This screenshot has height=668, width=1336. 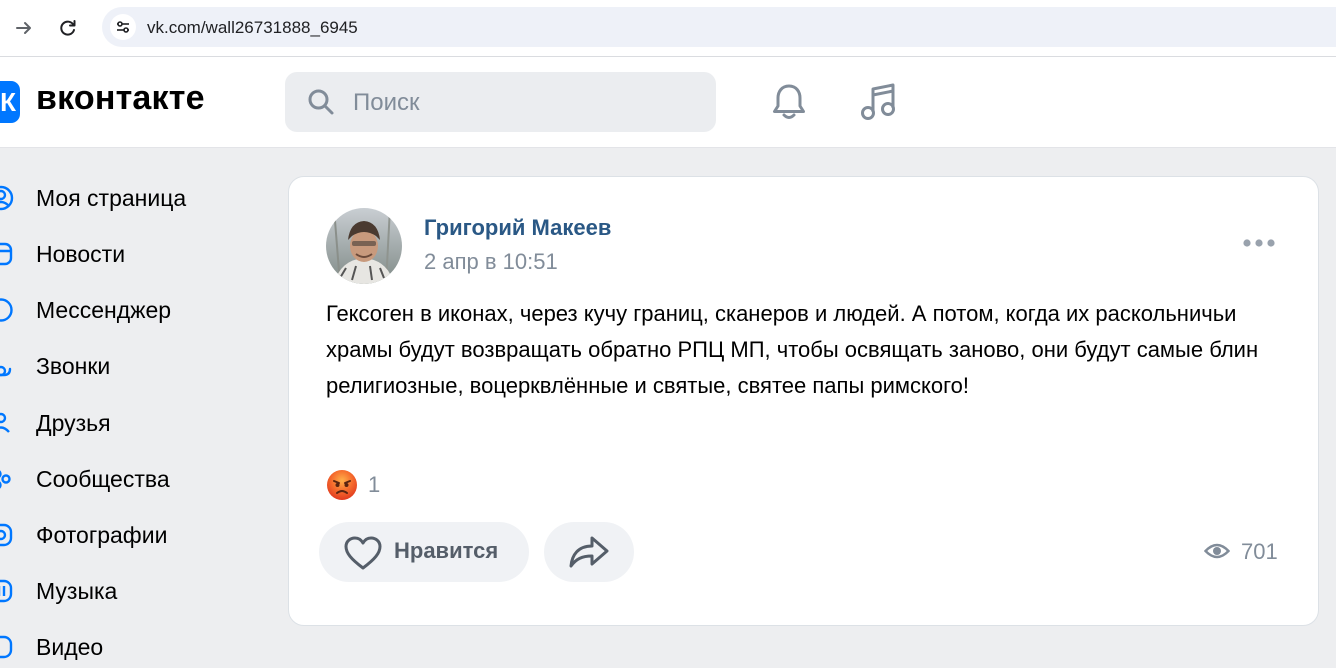 I want to click on site-info-icon, so click(x=123, y=27).